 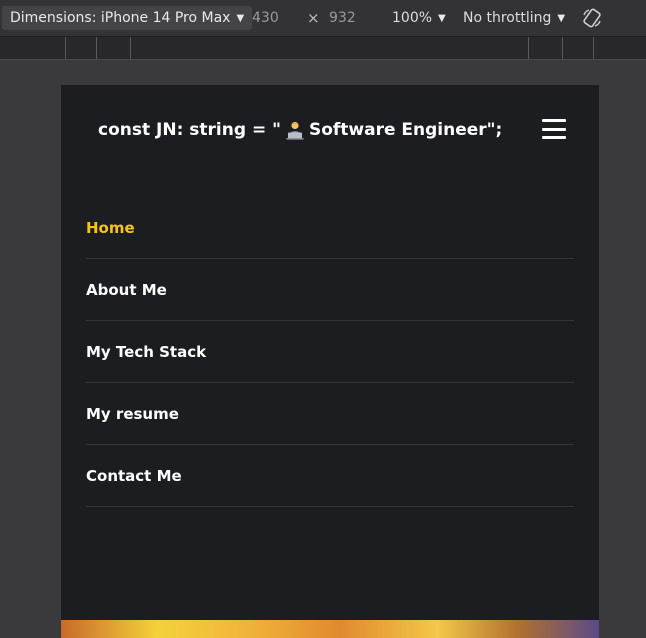 What do you see at coordinates (295, 130) in the screenshot?
I see `technologist-emoji-icon` at bounding box center [295, 130].